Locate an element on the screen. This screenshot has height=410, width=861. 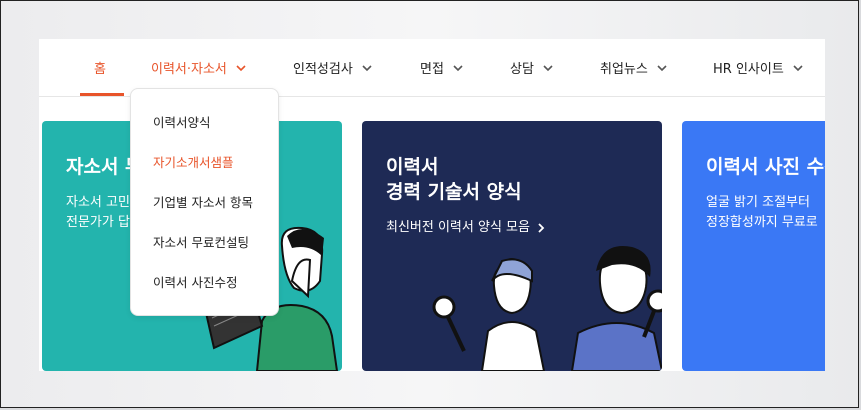
two-people-magnifier-illustration is located at coordinates (547, 308).